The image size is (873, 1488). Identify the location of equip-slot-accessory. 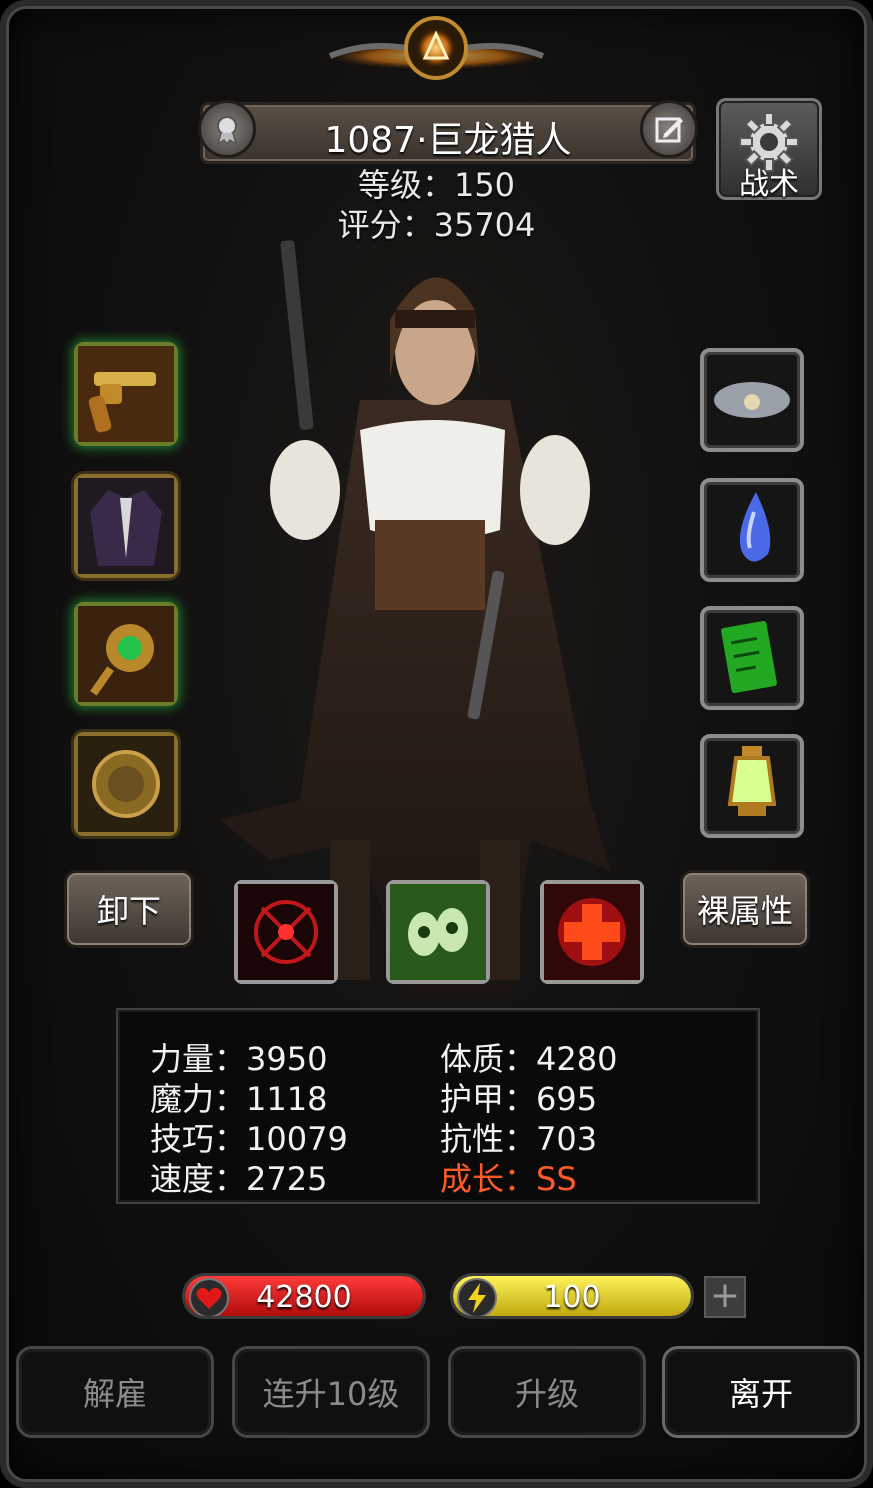
(126, 654).